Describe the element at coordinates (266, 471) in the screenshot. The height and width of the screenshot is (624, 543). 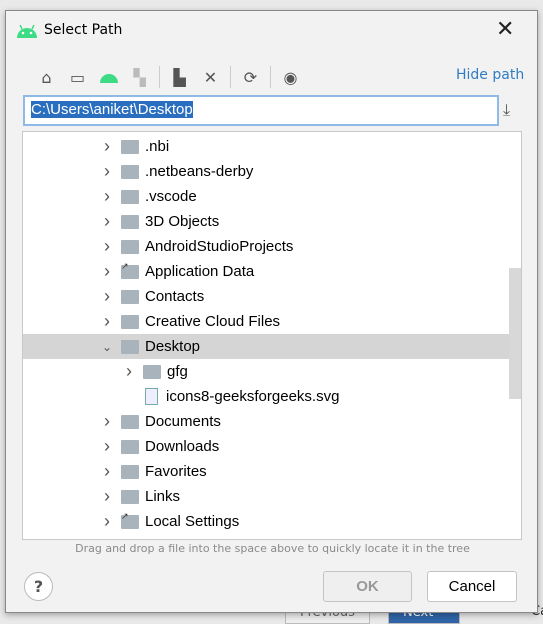
I see `tree-item: › Favorites` at that location.